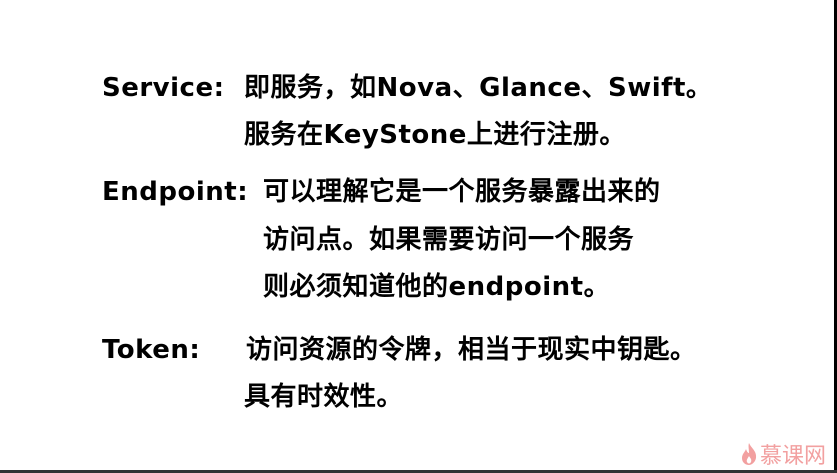  Describe the element at coordinates (449, 240) in the screenshot. I see `endpoint-line-2: 访问点。如果需要访问一个服务` at that location.